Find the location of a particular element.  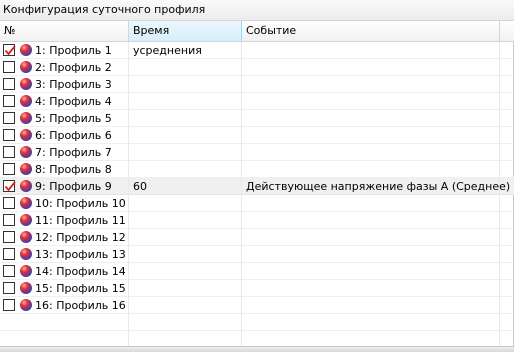

cell-event: Действующее напряжение фазы A (Среднее) is located at coordinates (376, 186).